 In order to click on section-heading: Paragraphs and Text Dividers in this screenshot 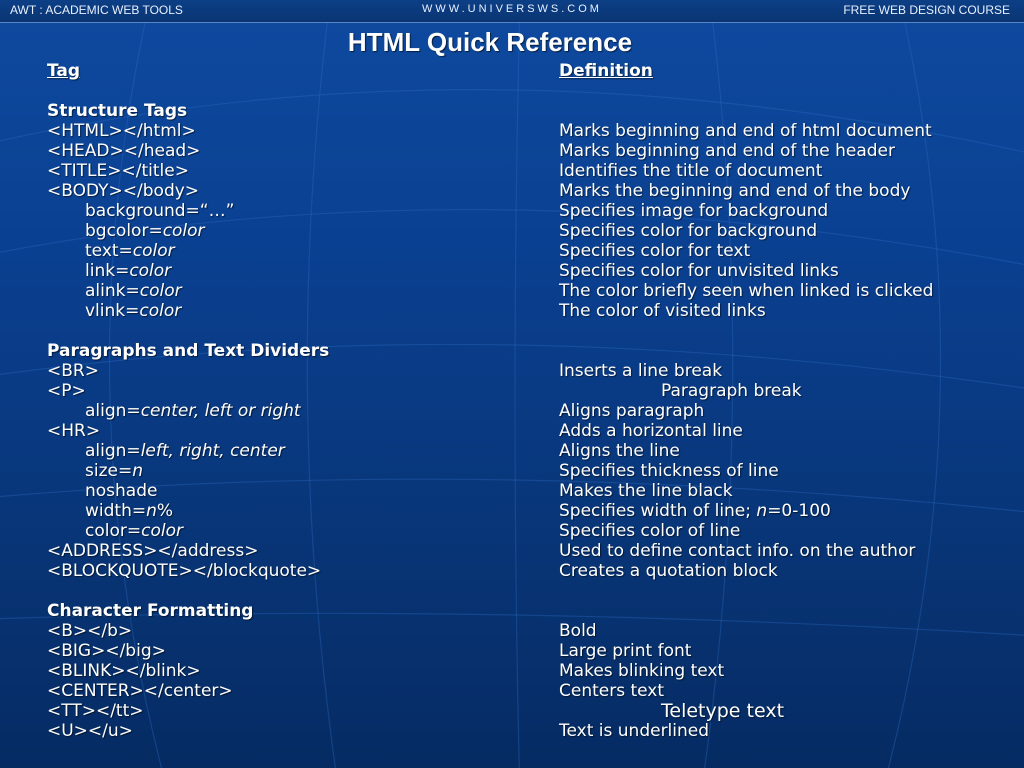, I will do `click(512, 351)`.